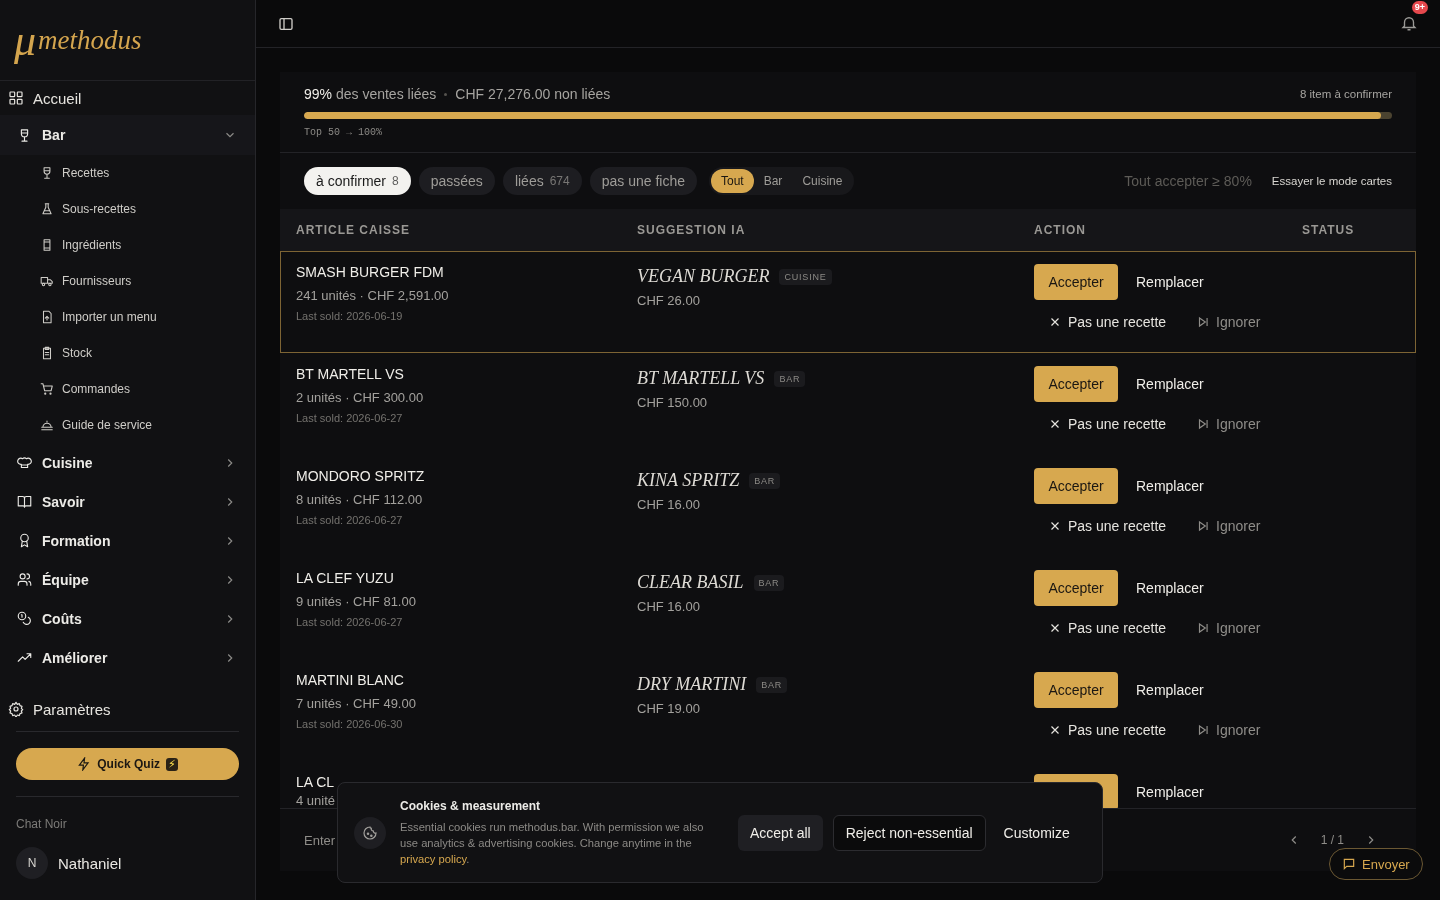  I want to click on suggestion-price: CHF 26.00, so click(669, 300).